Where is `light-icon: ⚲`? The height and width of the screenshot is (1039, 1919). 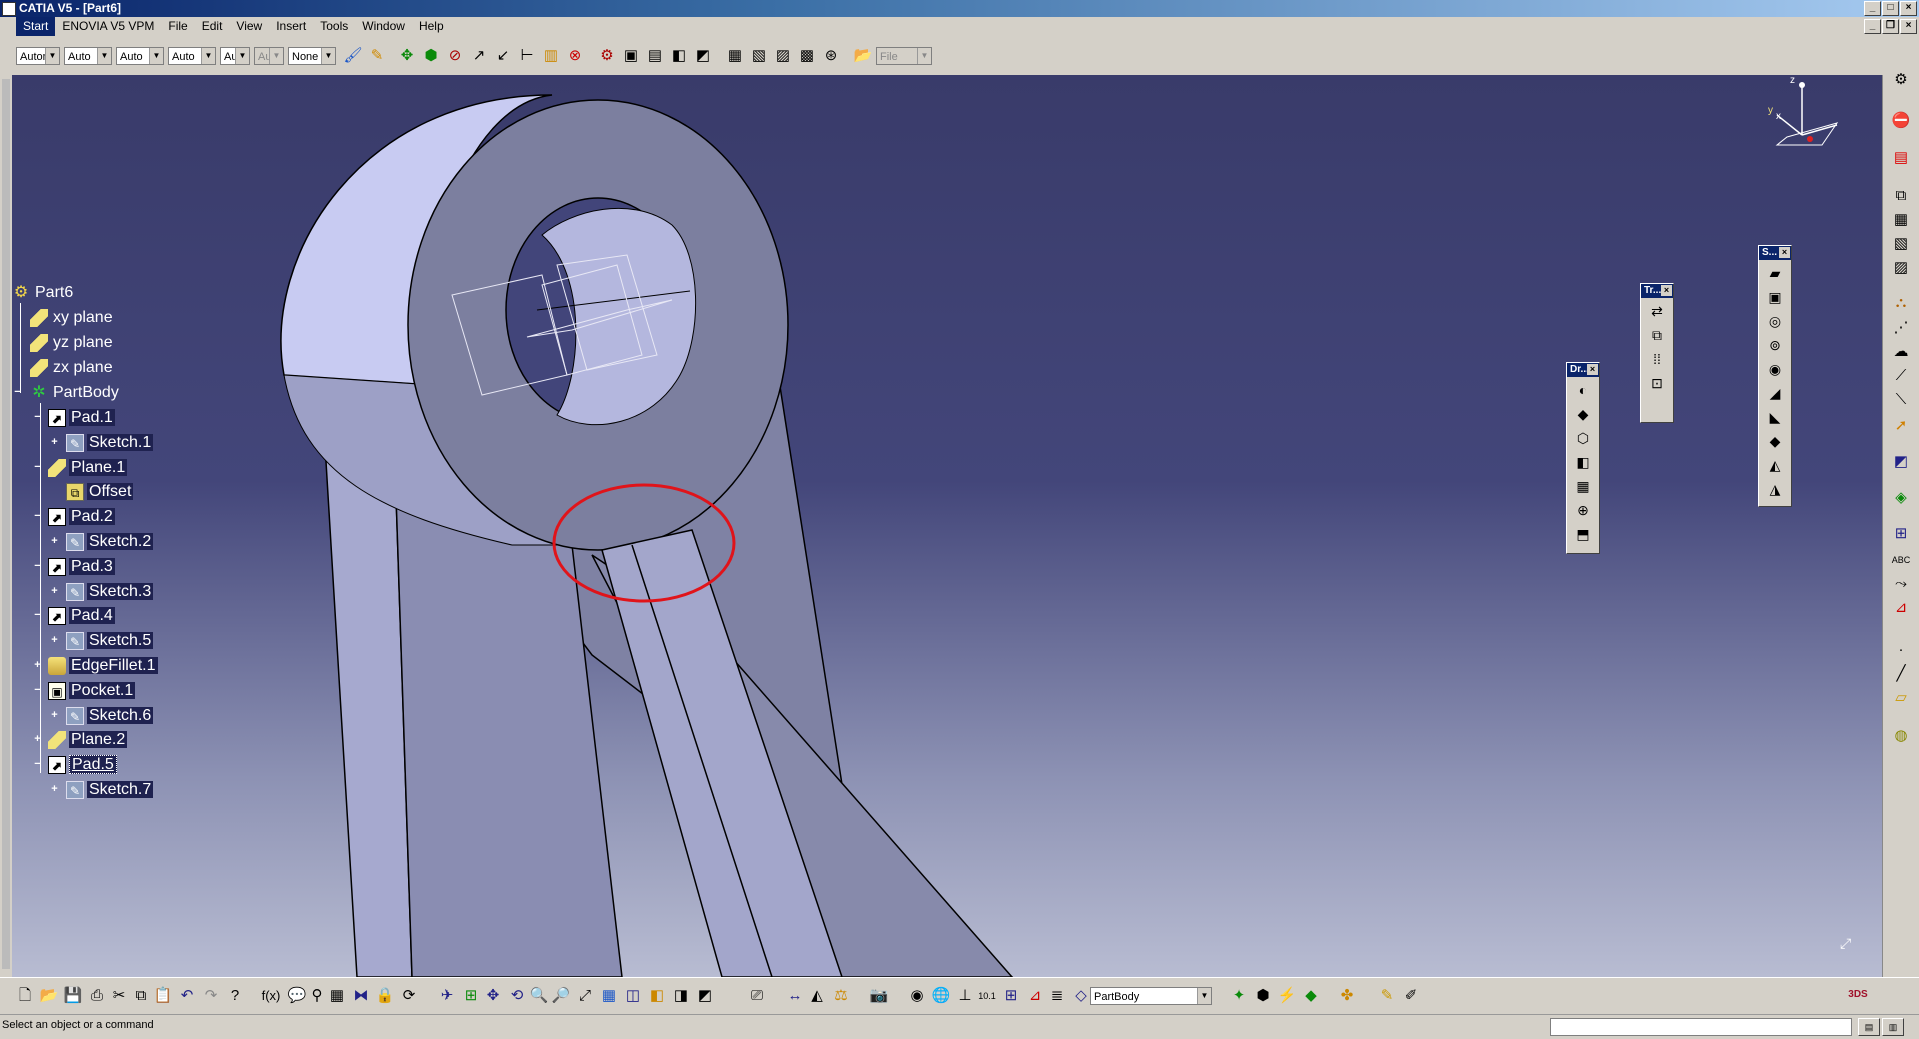
light-icon: ⚲ is located at coordinates (317, 996).